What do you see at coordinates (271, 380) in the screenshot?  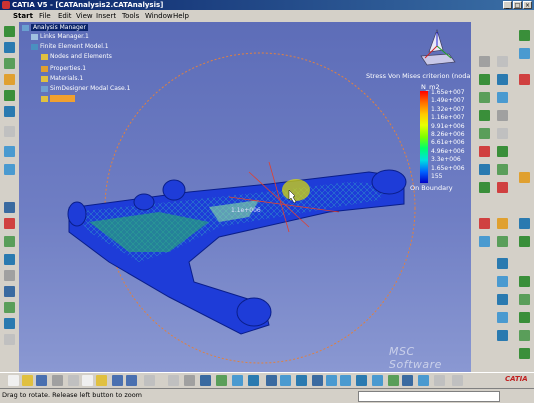 I see `fly-mode-icon` at bounding box center [271, 380].